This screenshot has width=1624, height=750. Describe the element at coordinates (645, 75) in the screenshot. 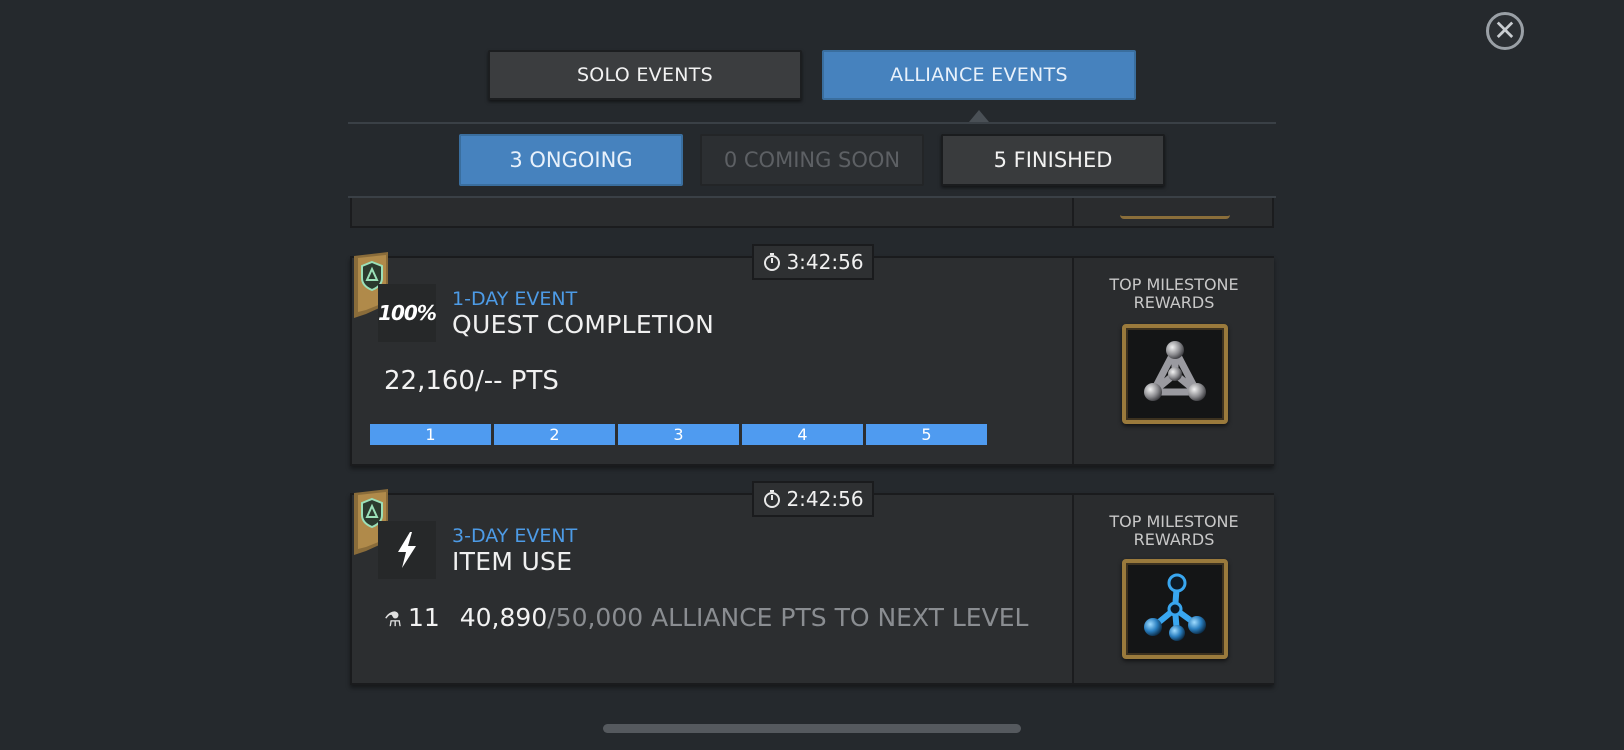

I see `tab-solo-events: SOLO EVENTS` at that location.